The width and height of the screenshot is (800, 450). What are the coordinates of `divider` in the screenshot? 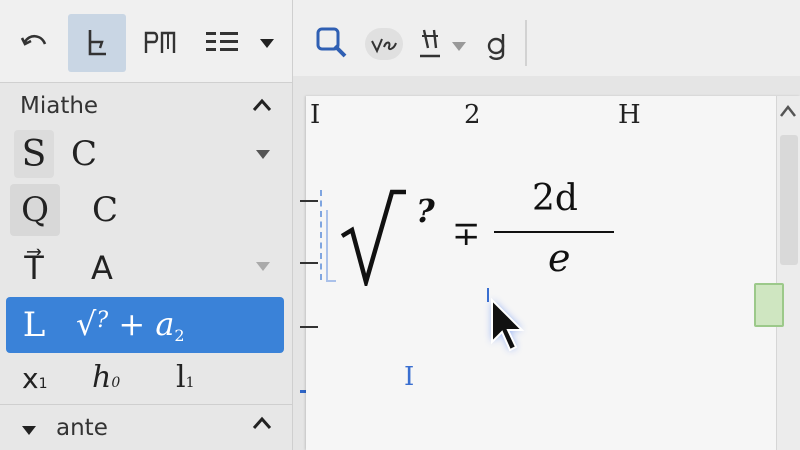 It's located at (146, 404).